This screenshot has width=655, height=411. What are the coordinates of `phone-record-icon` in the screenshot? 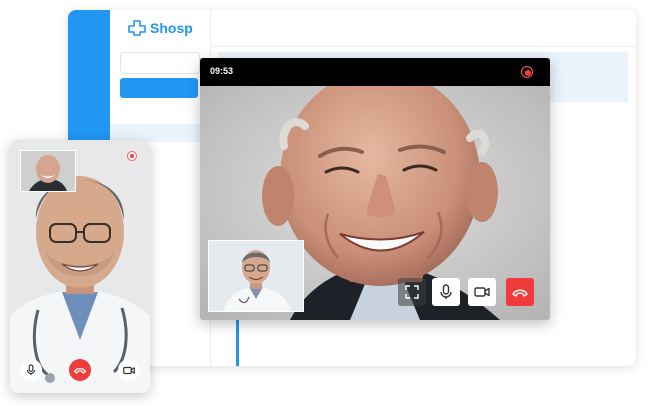 It's located at (132, 156).